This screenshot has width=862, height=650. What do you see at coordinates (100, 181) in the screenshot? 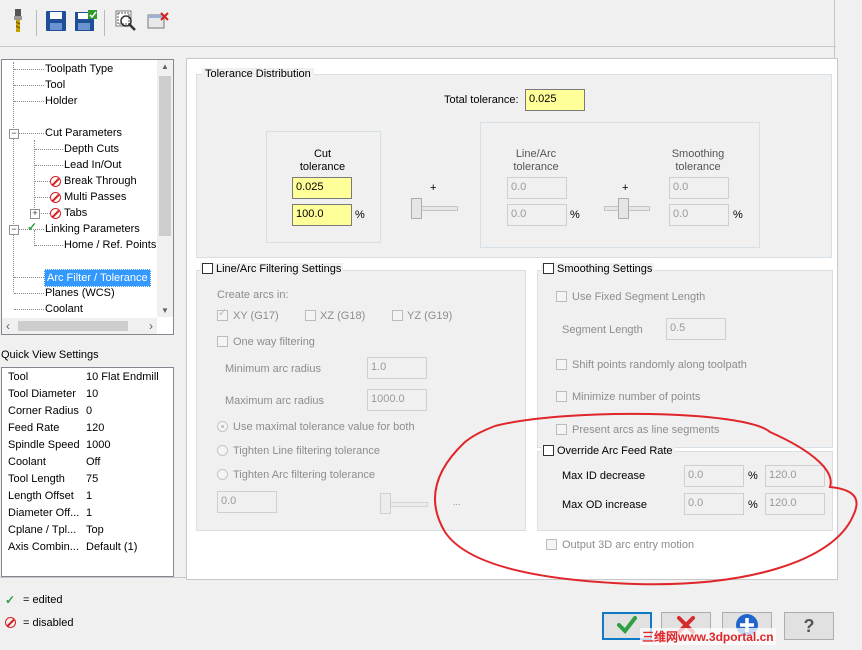
I see `tree-item-break-through: Break Through` at bounding box center [100, 181].